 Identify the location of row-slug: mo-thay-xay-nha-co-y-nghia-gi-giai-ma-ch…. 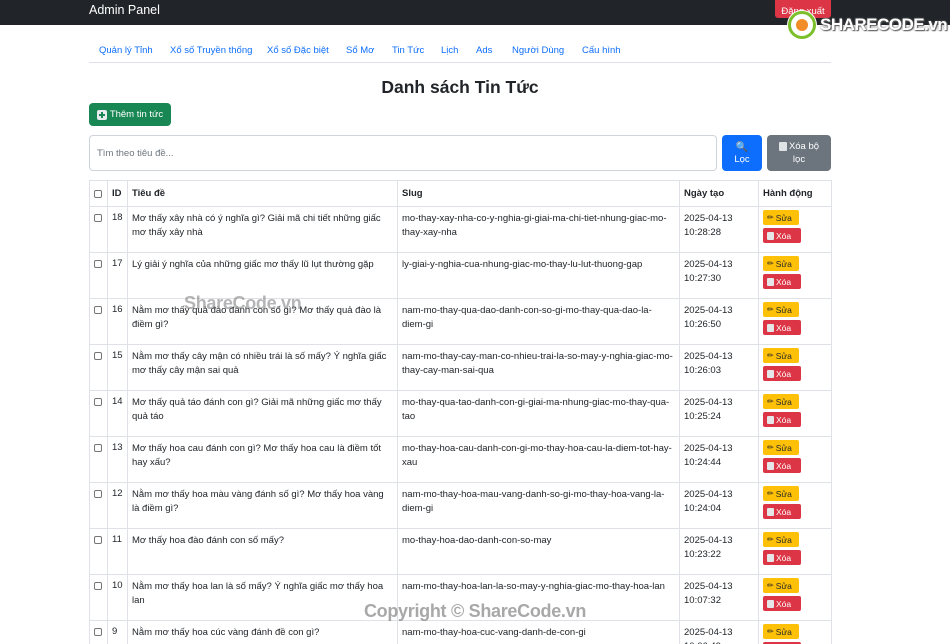
(538, 229).